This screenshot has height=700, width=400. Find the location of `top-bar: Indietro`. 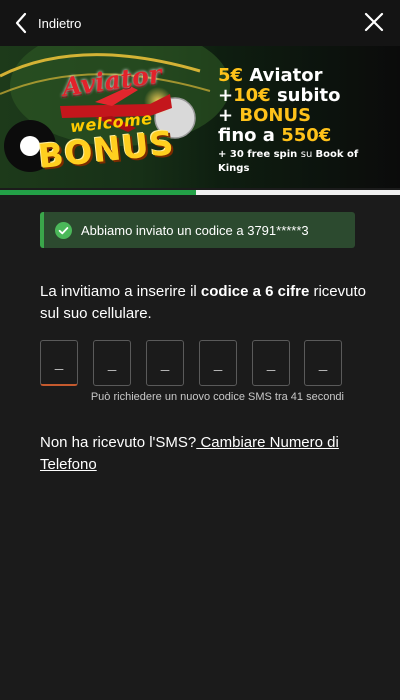

top-bar: Indietro is located at coordinates (200, 23).